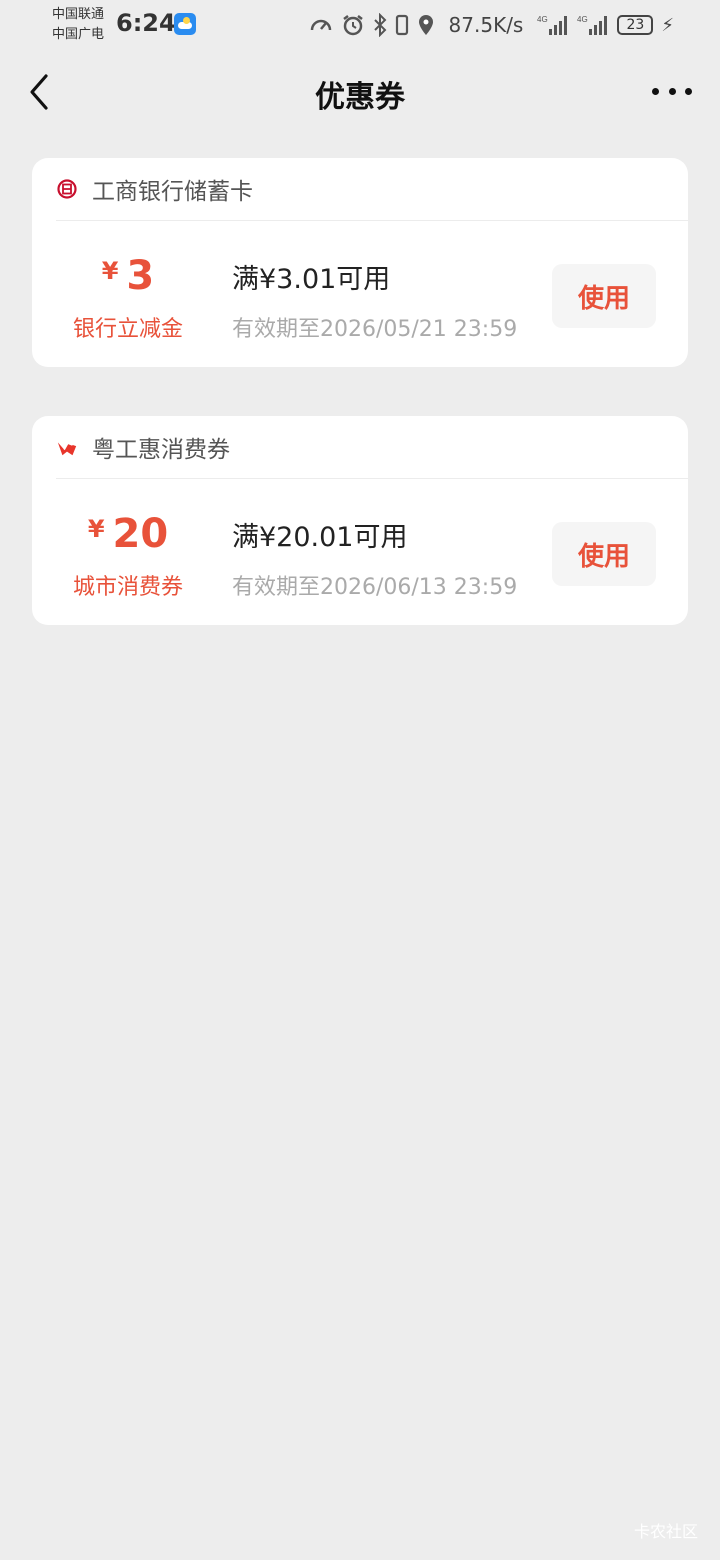  What do you see at coordinates (140, 534) in the screenshot?
I see `amount-value: 20` at bounding box center [140, 534].